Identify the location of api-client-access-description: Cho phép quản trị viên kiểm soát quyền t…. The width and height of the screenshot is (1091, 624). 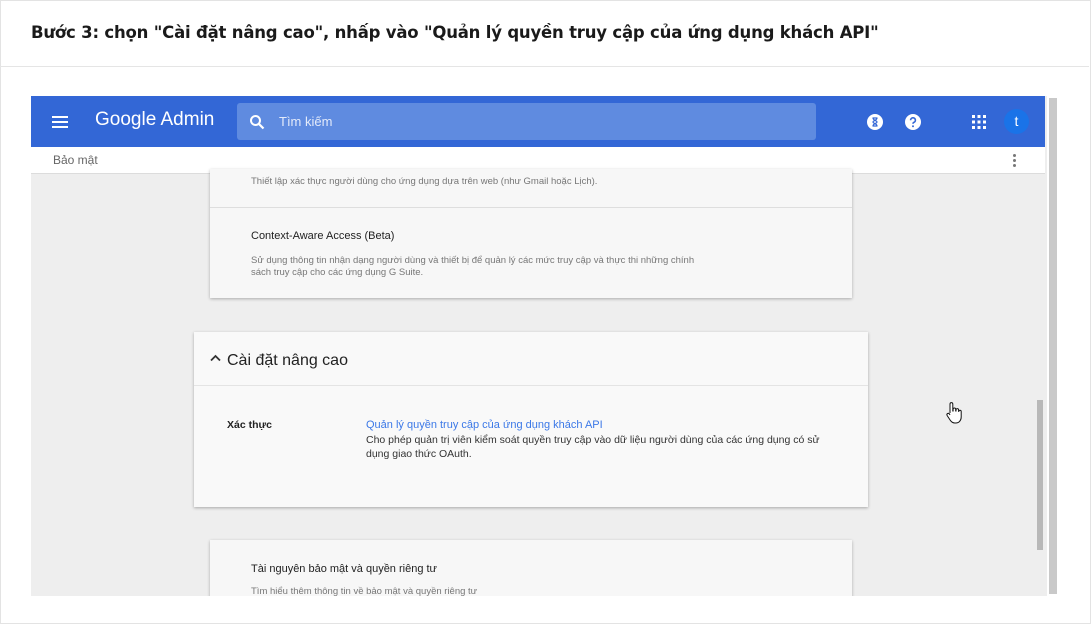
(593, 447).